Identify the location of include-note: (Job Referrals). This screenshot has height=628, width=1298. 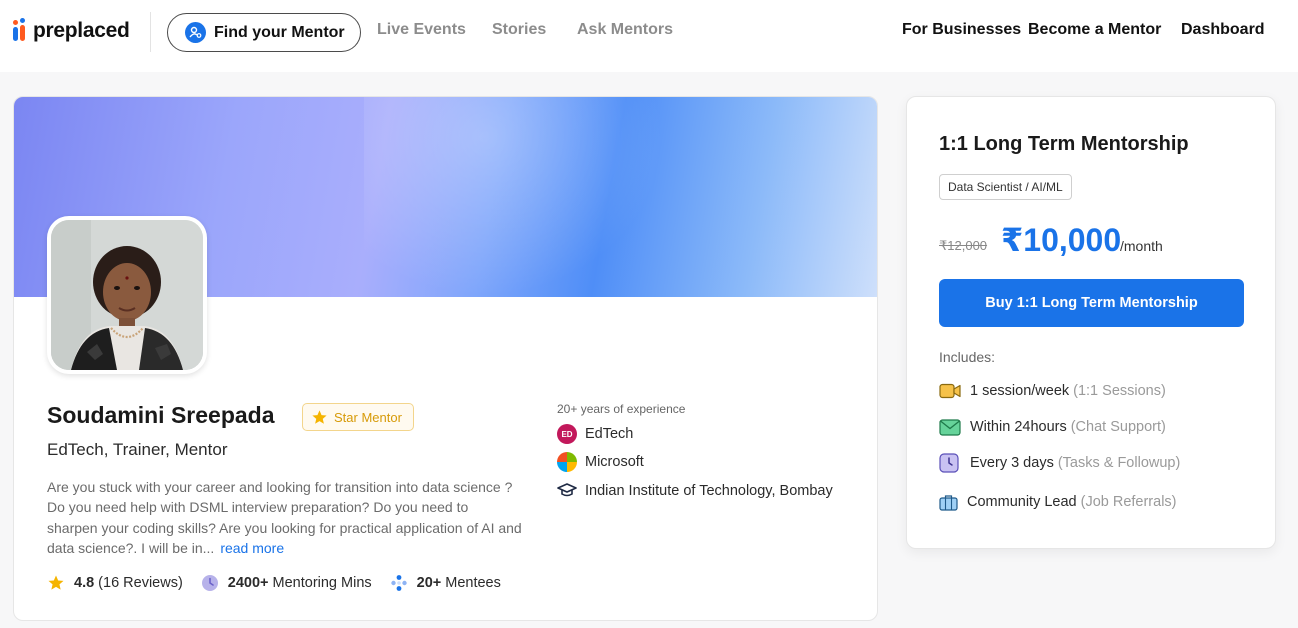
(1128, 502).